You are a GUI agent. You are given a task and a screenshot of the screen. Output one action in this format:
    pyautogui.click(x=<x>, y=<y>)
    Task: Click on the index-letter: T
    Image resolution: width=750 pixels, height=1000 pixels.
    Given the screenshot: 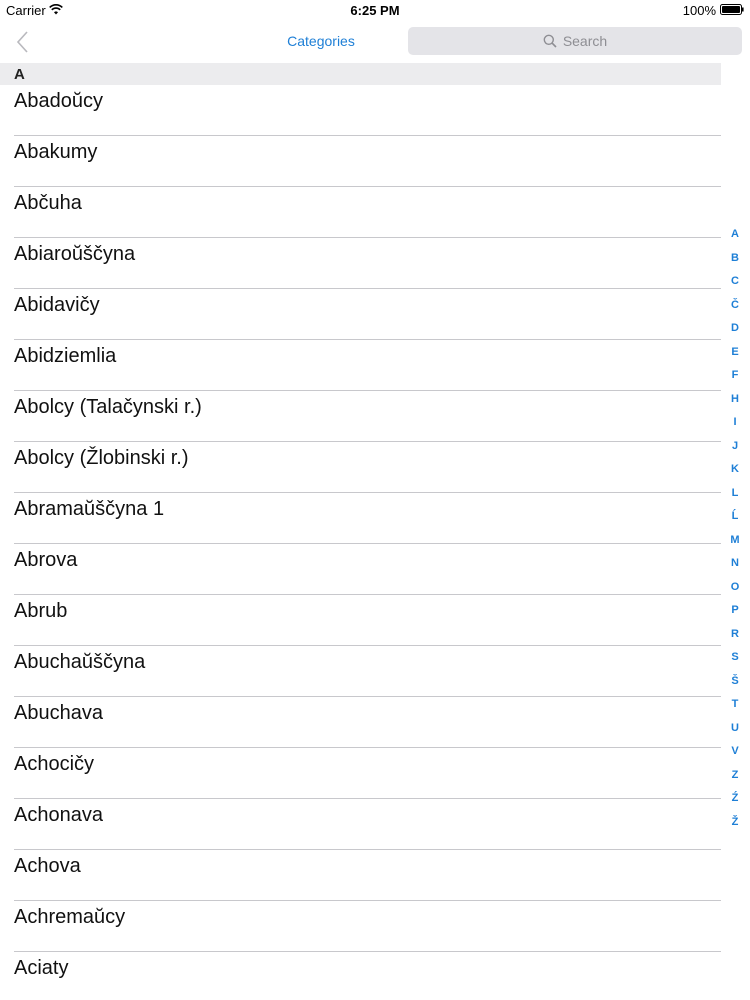 What is the action you would take?
    pyautogui.click(x=735, y=708)
    